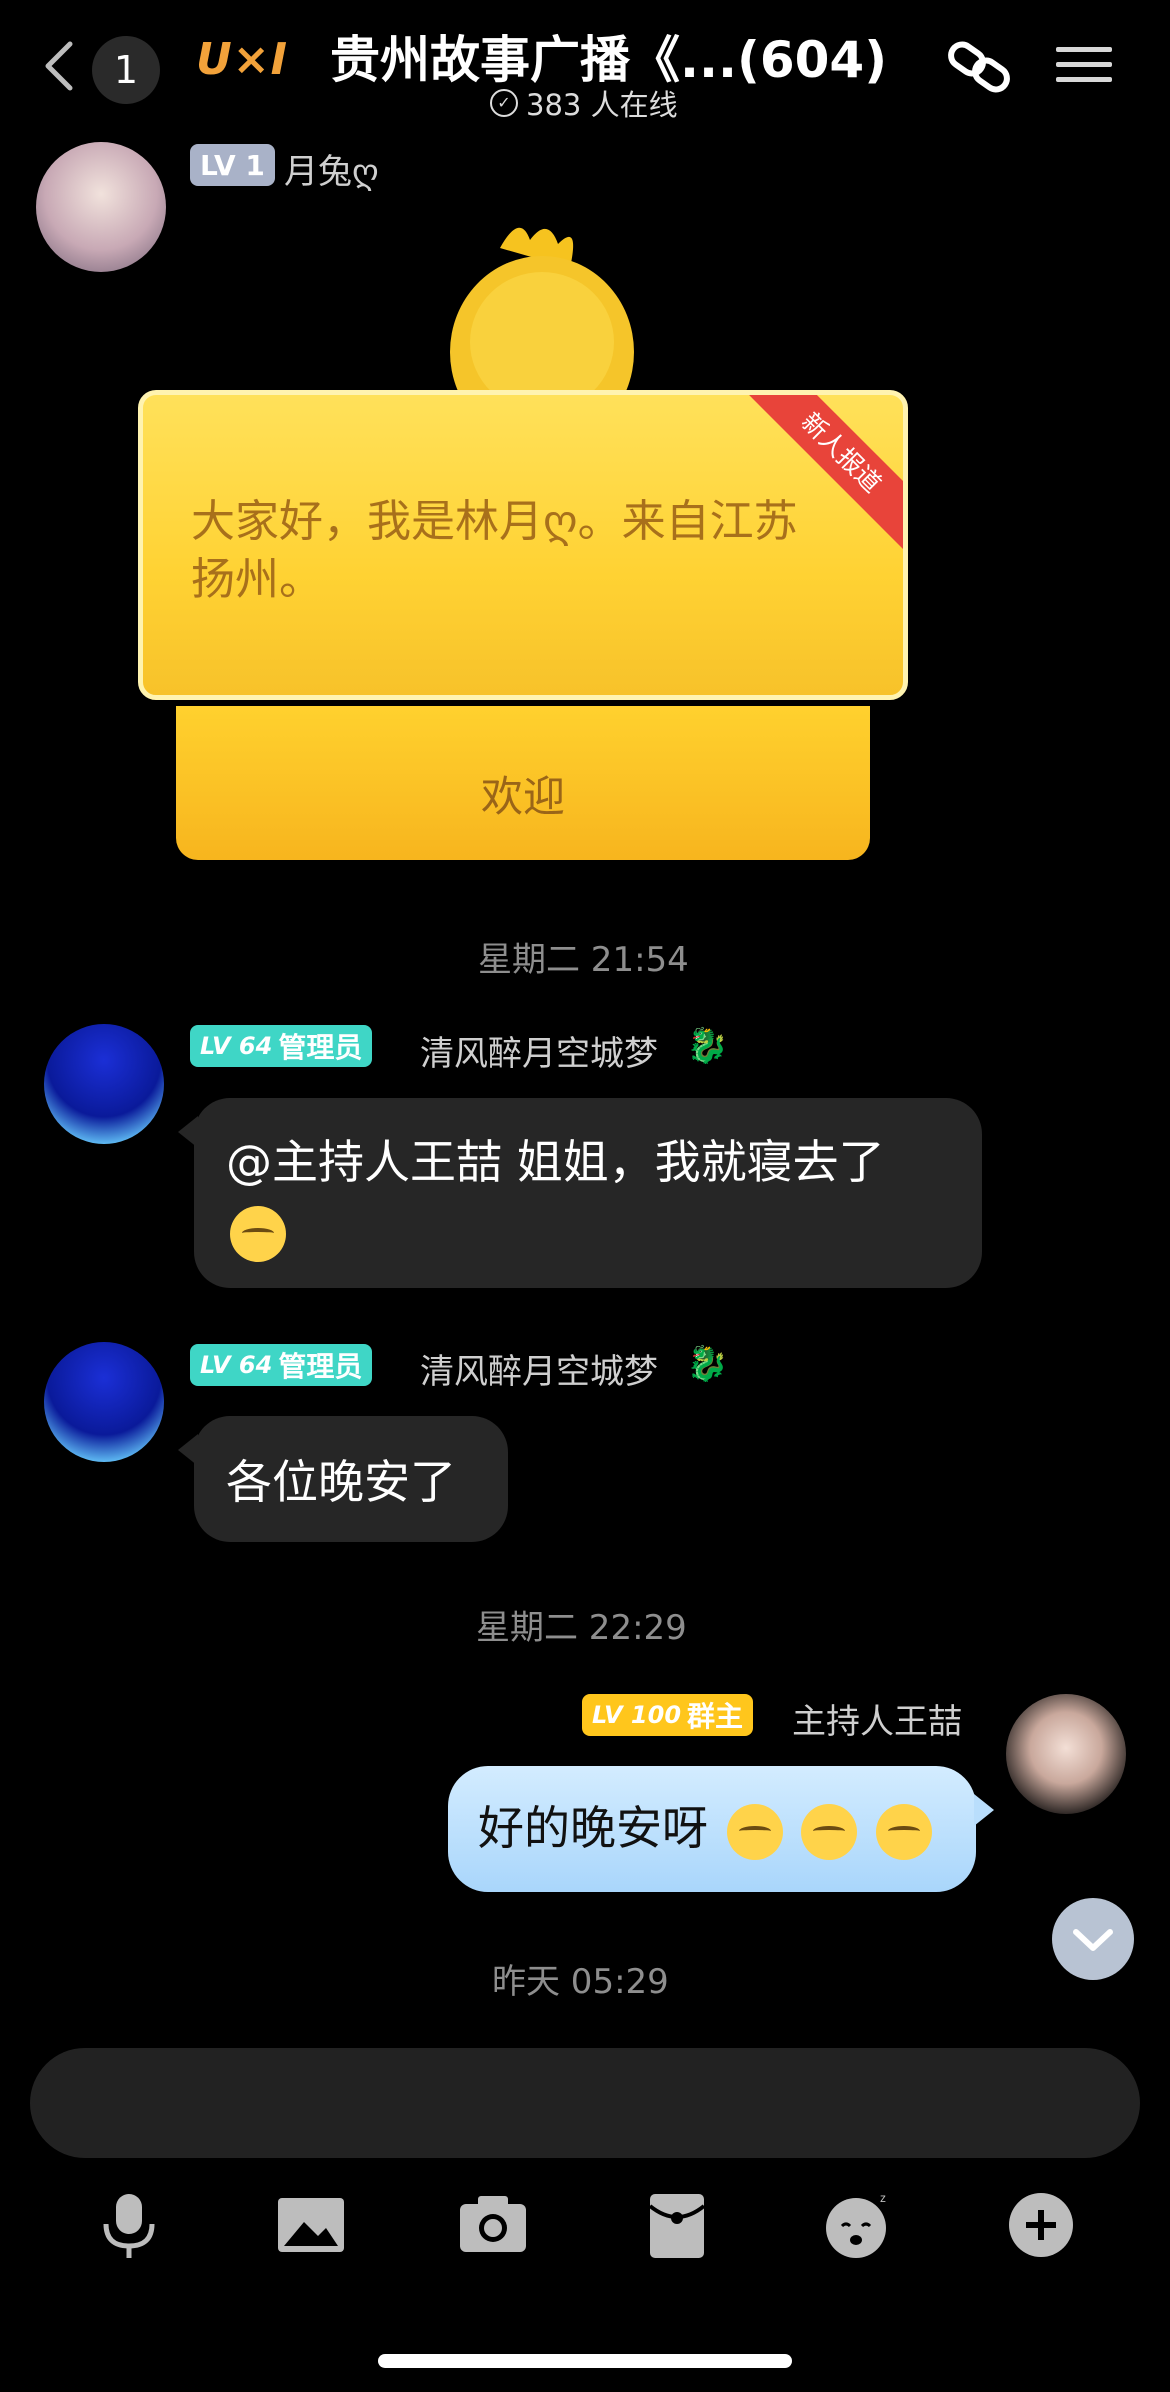  What do you see at coordinates (585, 2361) in the screenshot?
I see `home-indicator` at bounding box center [585, 2361].